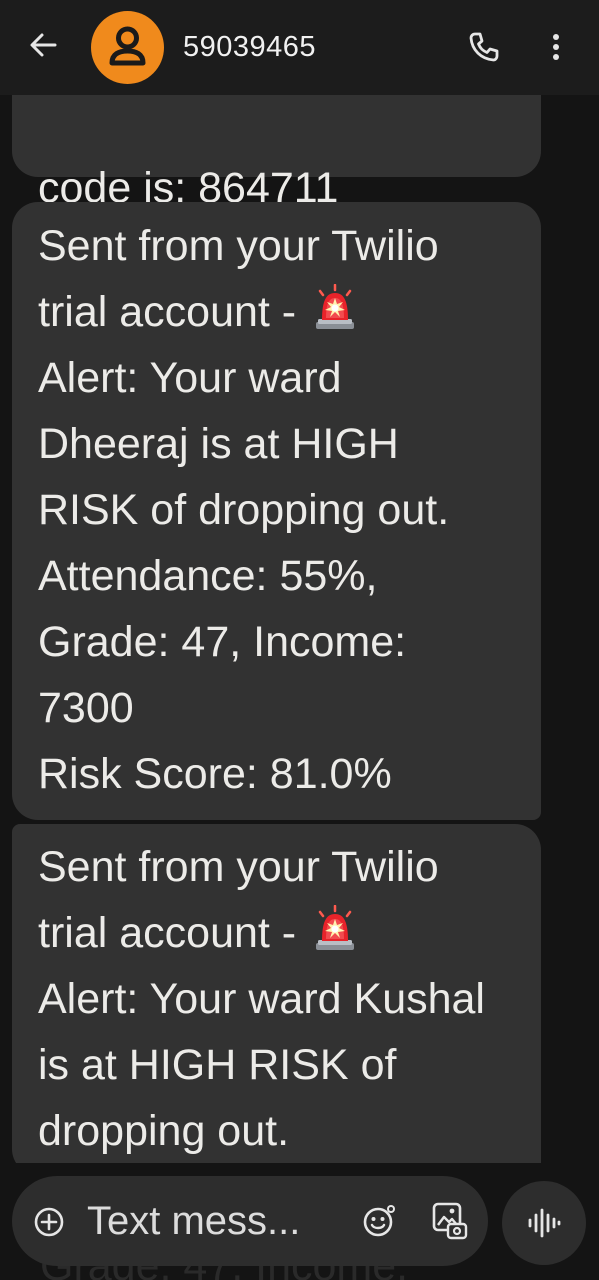  I want to click on more-vert-icon, so click(556, 47).